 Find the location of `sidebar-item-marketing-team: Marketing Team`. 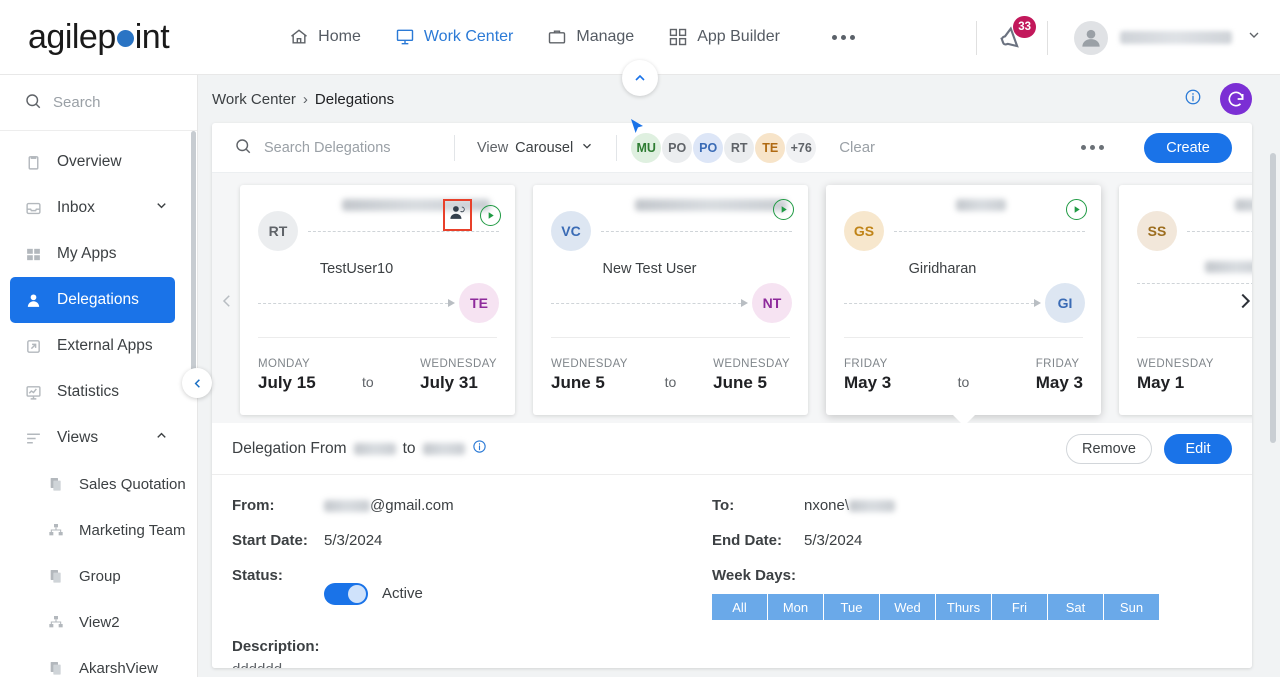

sidebar-item-marketing-team: Marketing Team is located at coordinates (109, 530).